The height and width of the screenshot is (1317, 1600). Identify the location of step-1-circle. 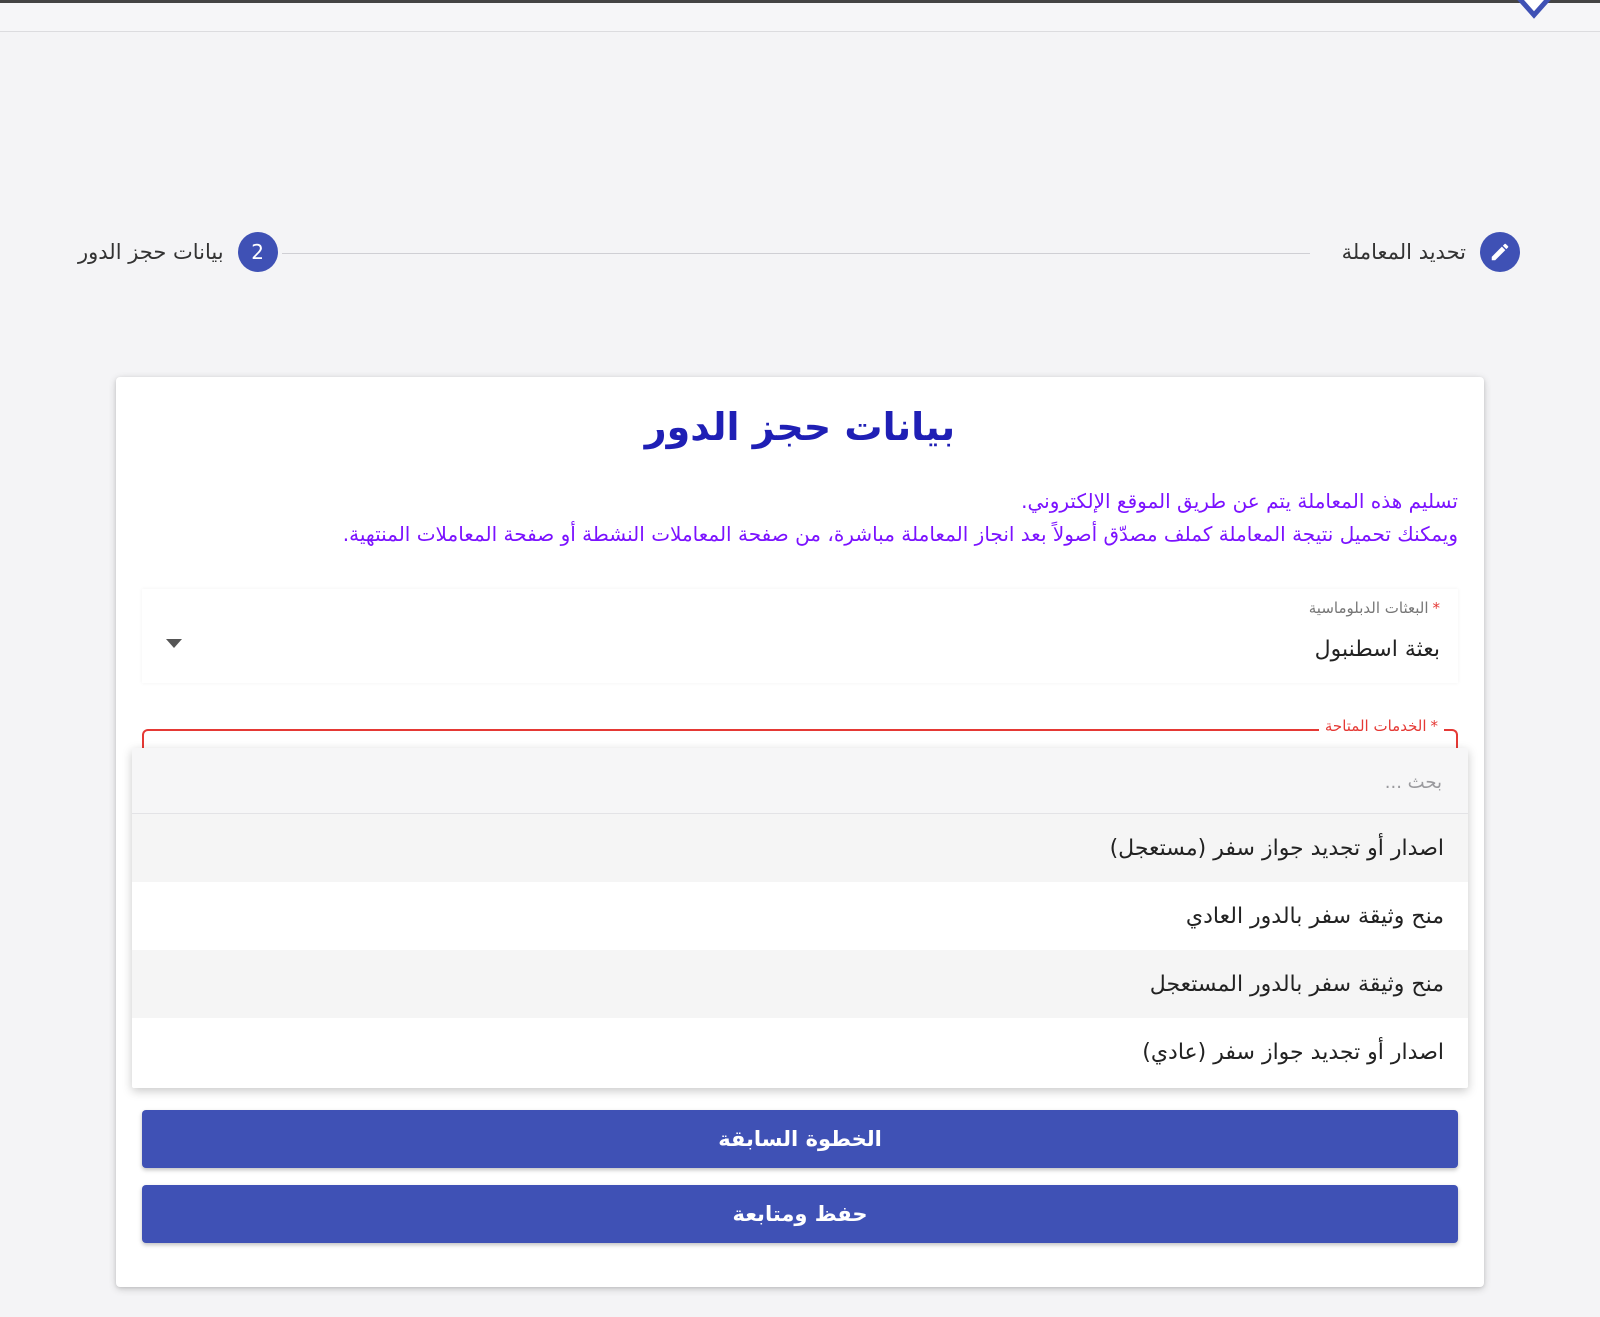
(1500, 252).